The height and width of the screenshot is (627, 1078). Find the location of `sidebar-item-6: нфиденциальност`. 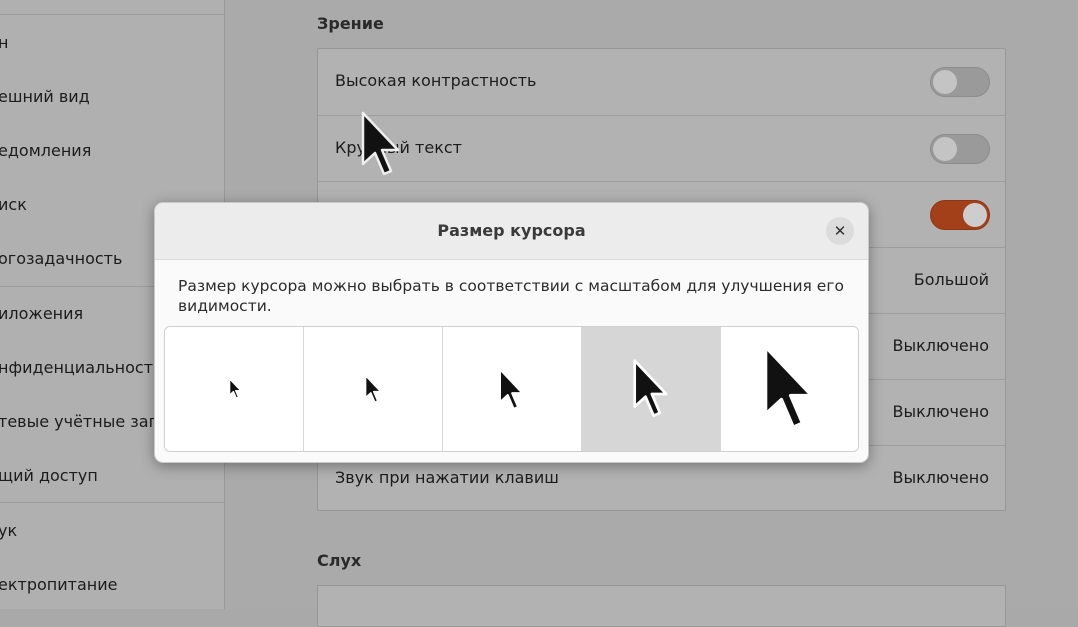

sidebar-item-6: нфиденциальност is located at coordinates (76, 367).